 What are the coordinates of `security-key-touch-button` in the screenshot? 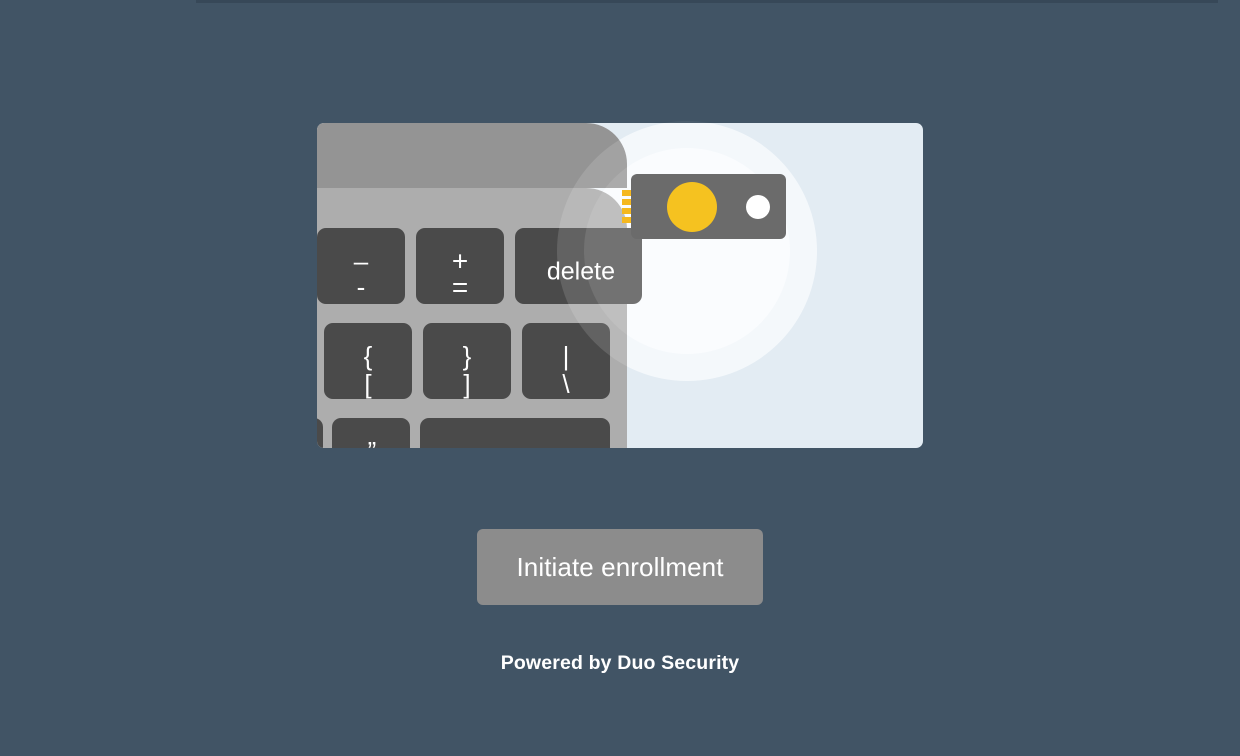 It's located at (692, 207).